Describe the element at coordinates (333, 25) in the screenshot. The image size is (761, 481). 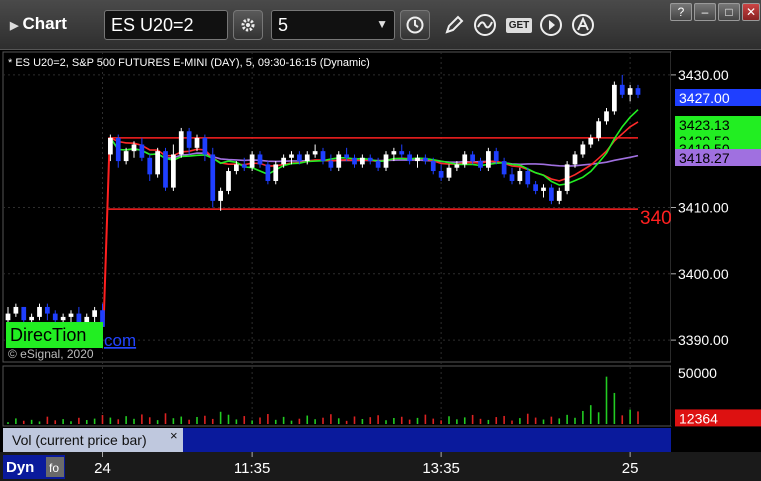
I see `interval-select: 5 ▼` at that location.